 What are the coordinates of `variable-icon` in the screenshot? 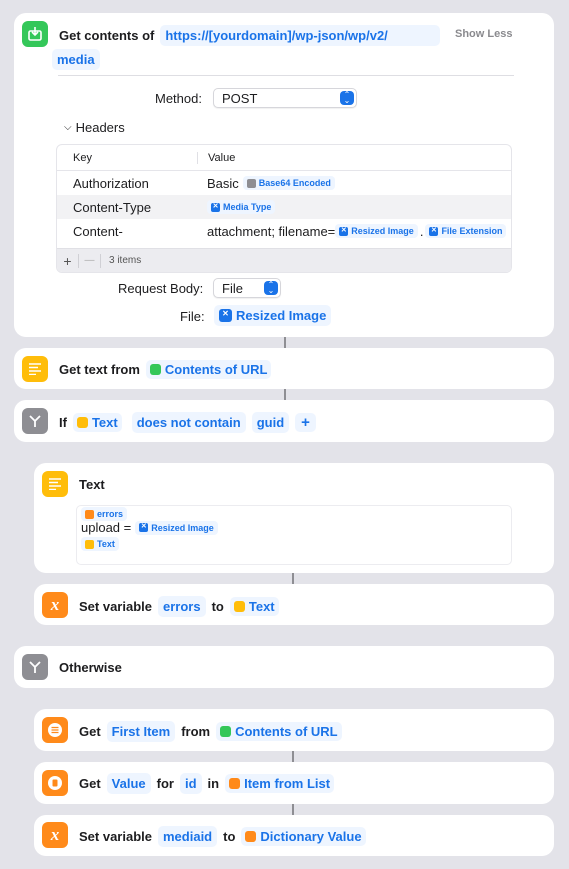 It's located at (89, 514).